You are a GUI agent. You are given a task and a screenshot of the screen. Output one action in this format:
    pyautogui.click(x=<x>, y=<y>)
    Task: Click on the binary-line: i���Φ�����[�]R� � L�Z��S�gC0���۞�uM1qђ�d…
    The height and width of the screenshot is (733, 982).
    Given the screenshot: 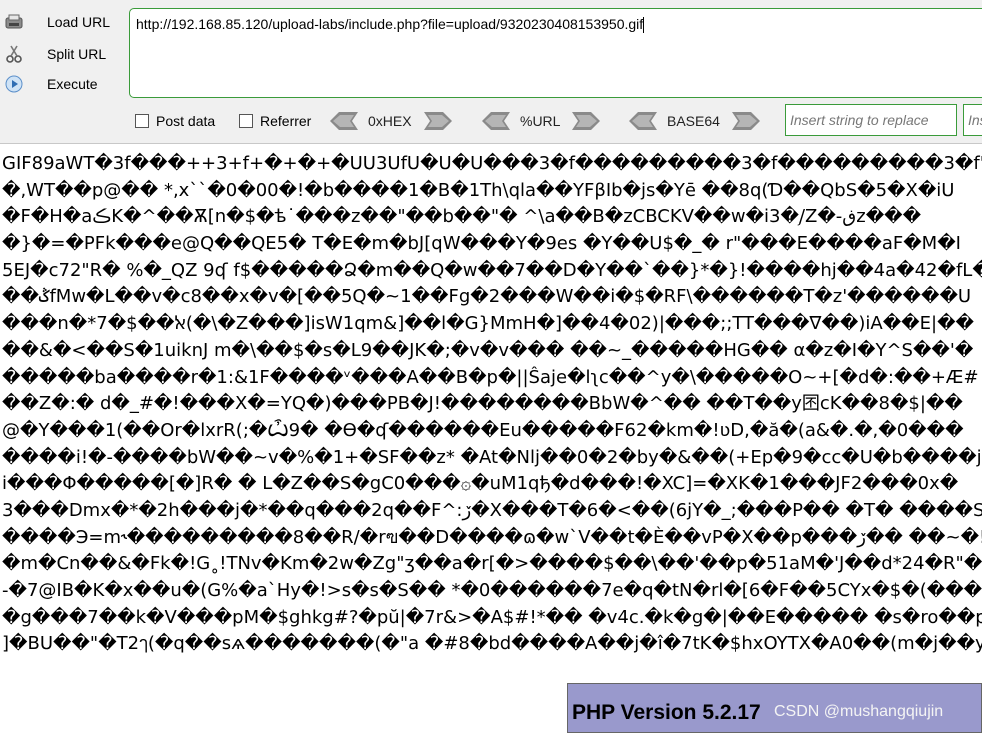 What is the action you would take?
    pyautogui.click(x=480, y=484)
    